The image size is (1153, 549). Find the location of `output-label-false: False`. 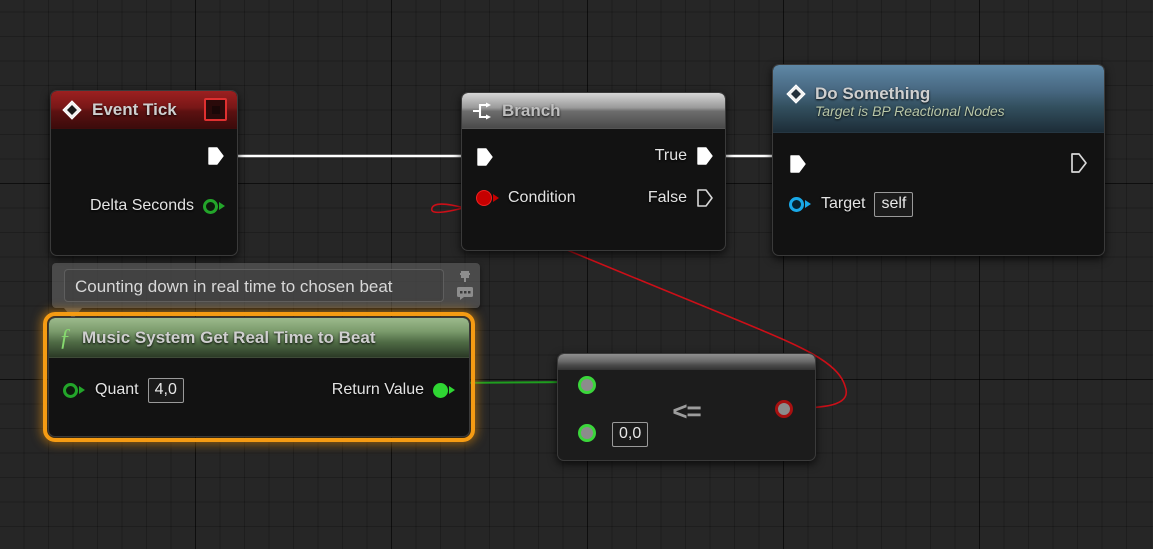

output-label-false: False is located at coordinates (667, 197).